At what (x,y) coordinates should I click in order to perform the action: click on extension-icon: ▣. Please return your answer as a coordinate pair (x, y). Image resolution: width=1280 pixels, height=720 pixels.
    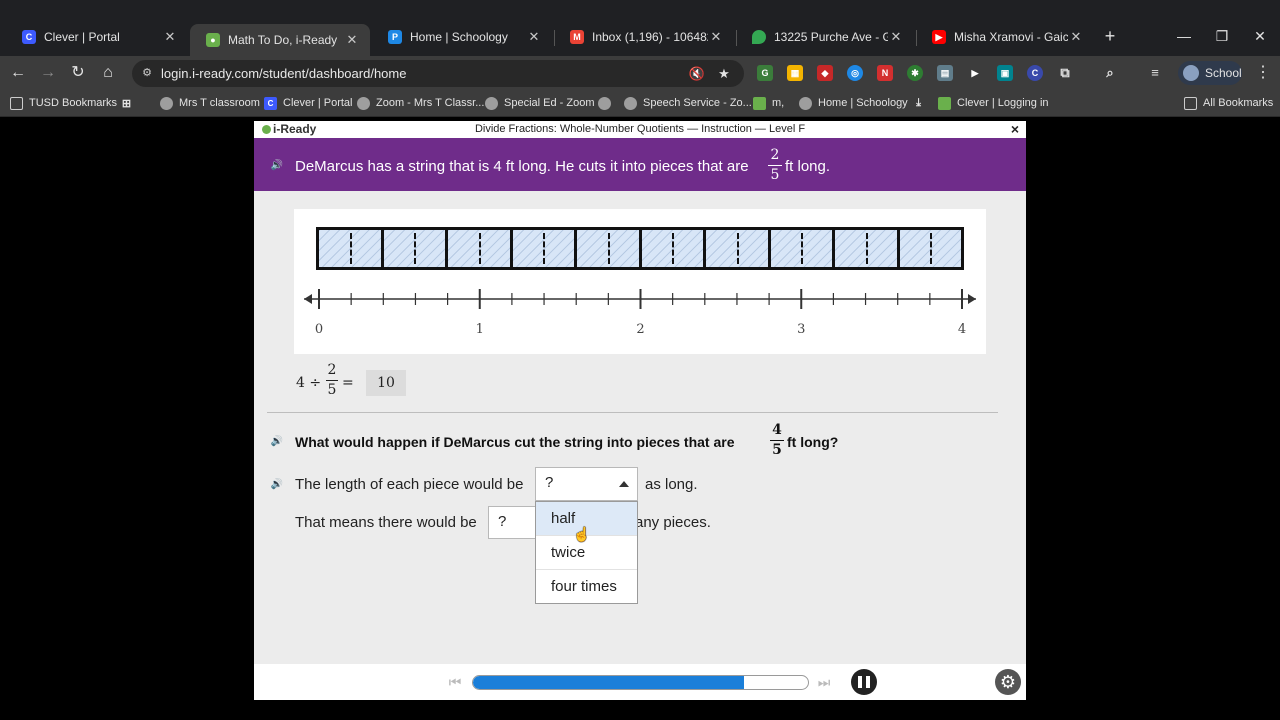
    Looking at the image, I should click on (1005, 73).